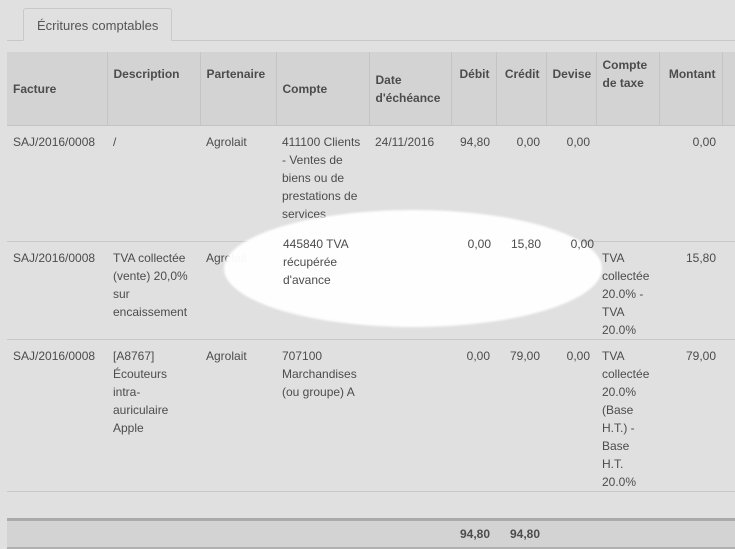 The height and width of the screenshot is (549, 735). Describe the element at coordinates (322, 415) in the screenshot. I see `cell-compte: 707100 Marchandises (ou groupe) A` at that location.